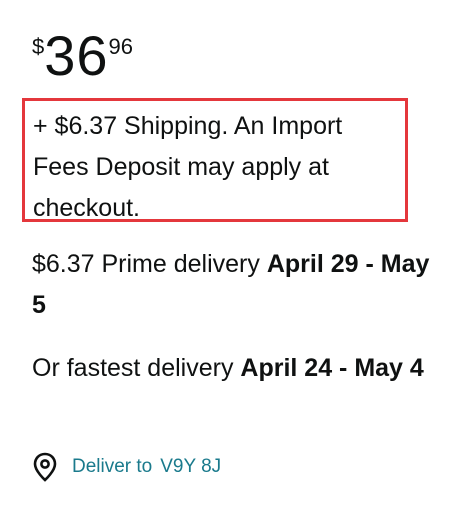  What do you see at coordinates (112, 466) in the screenshot?
I see `deliver-to-label: Deliver to` at bounding box center [112, 466].